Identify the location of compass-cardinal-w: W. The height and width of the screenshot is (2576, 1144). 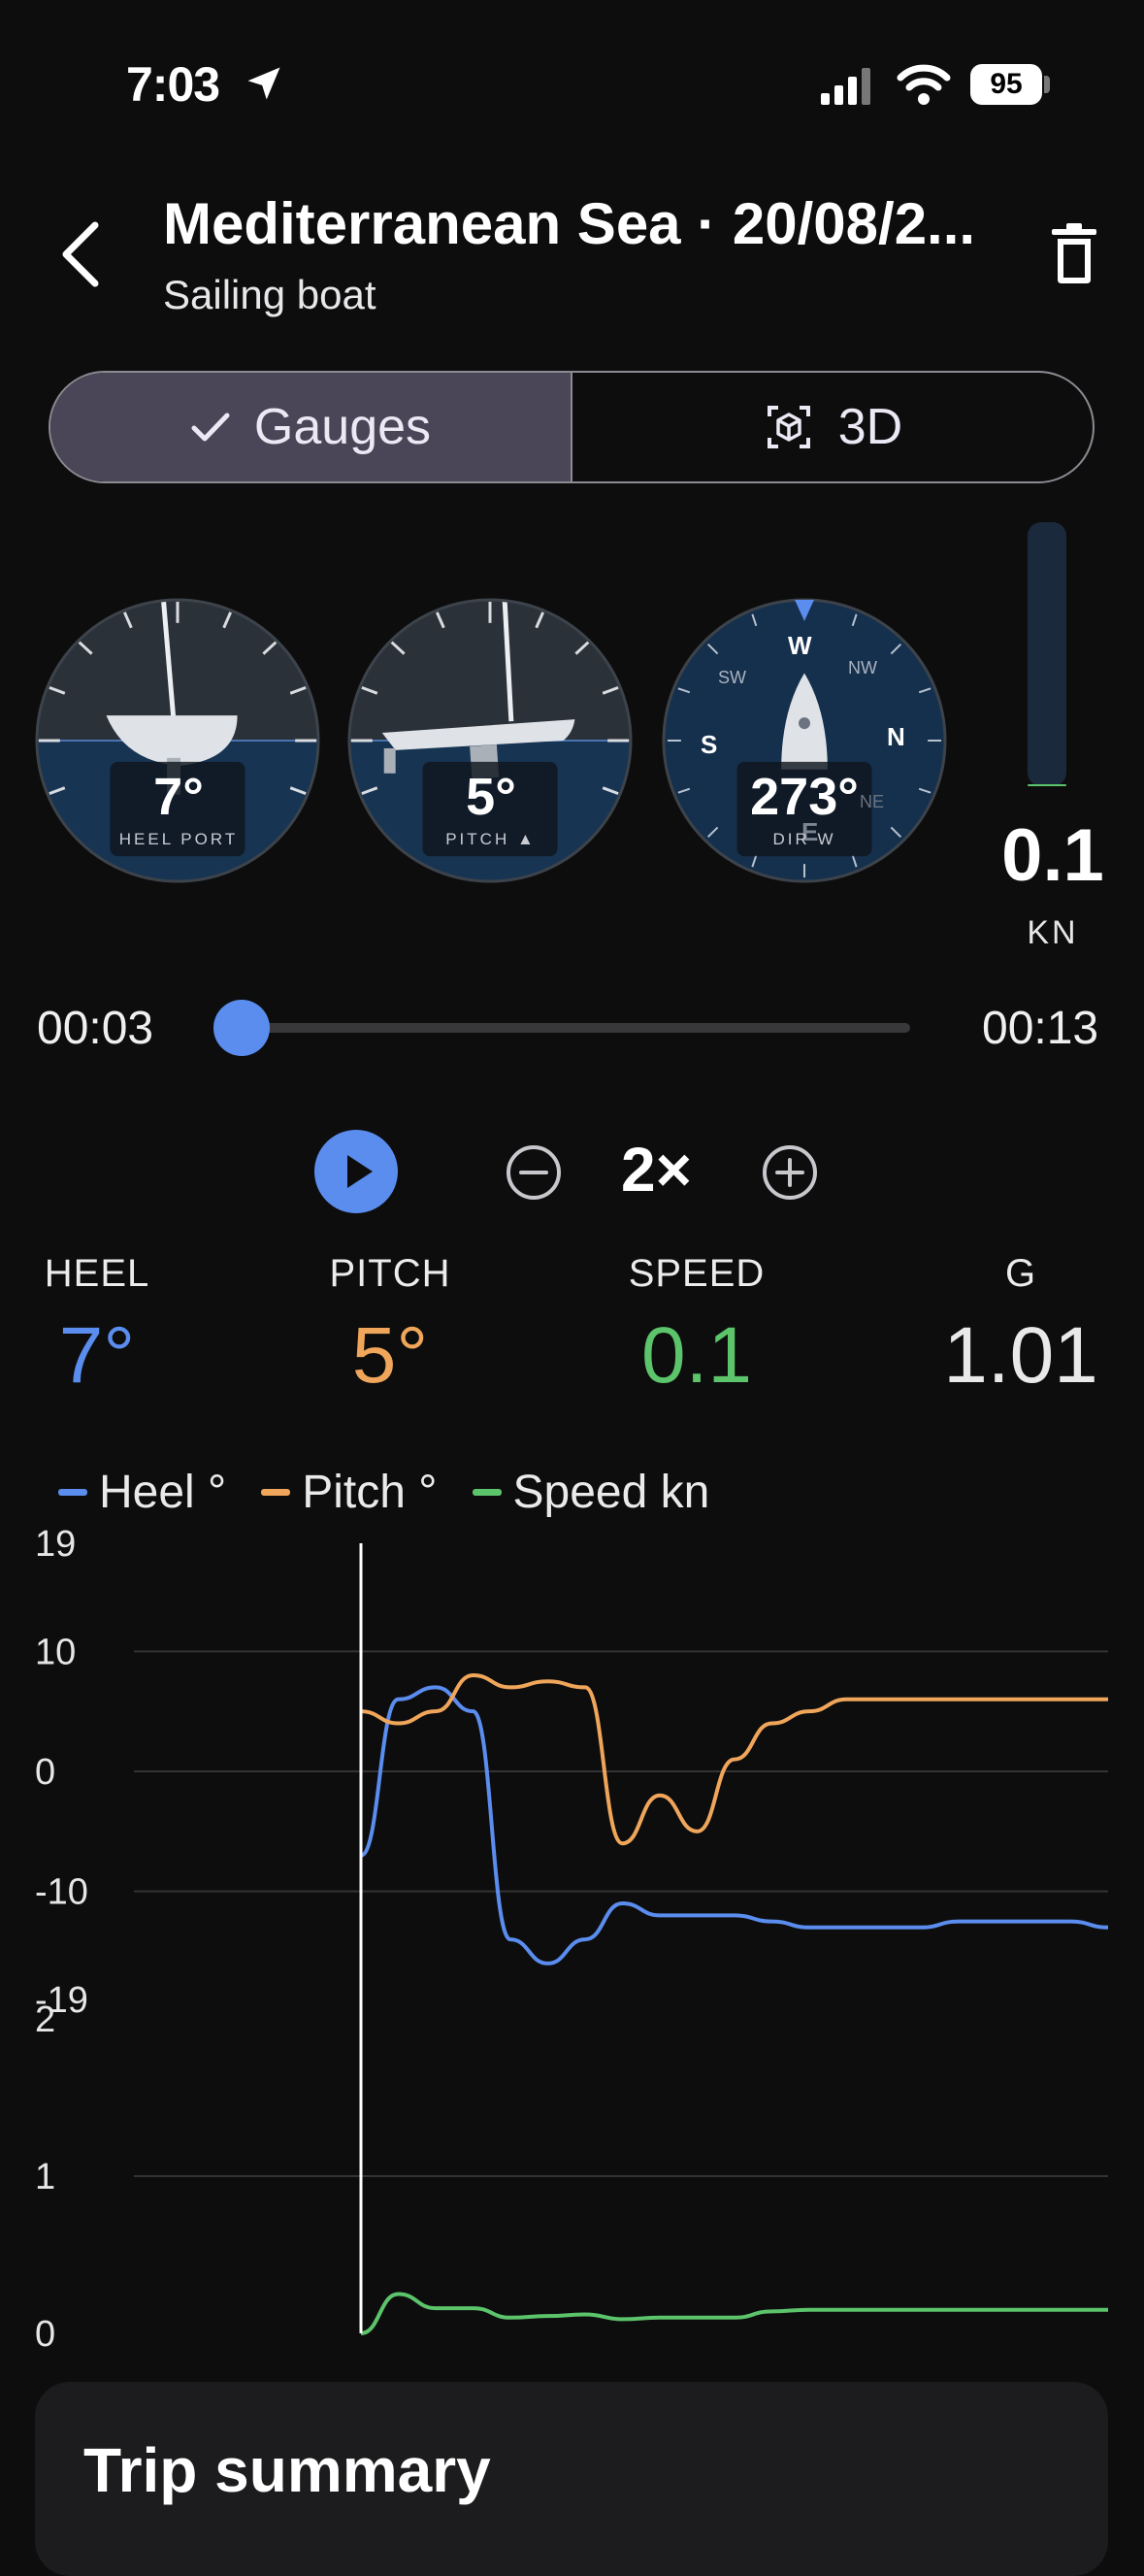
(800, 645).